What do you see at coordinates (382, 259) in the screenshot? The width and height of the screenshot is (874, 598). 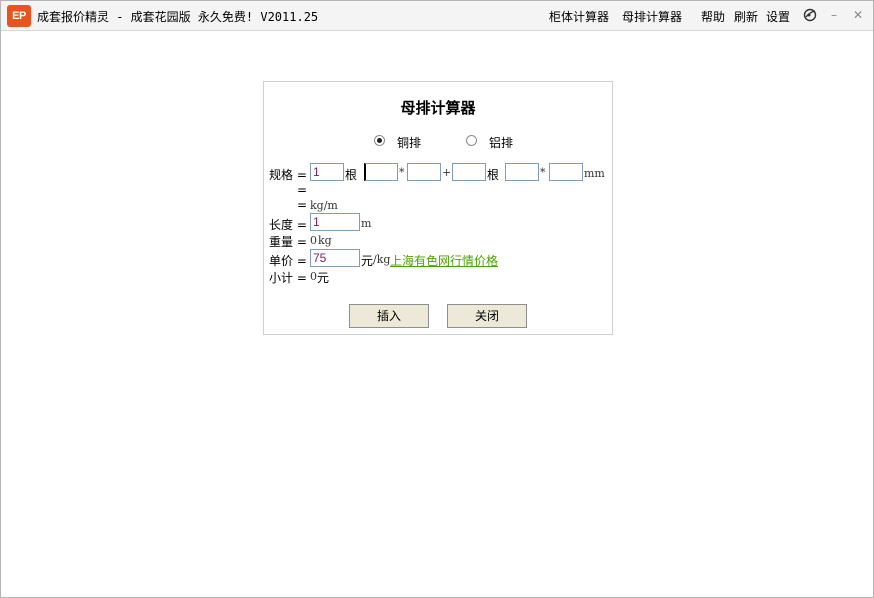 I see `unit-price-per-kg: /kg` at bounding box center [382, 259].